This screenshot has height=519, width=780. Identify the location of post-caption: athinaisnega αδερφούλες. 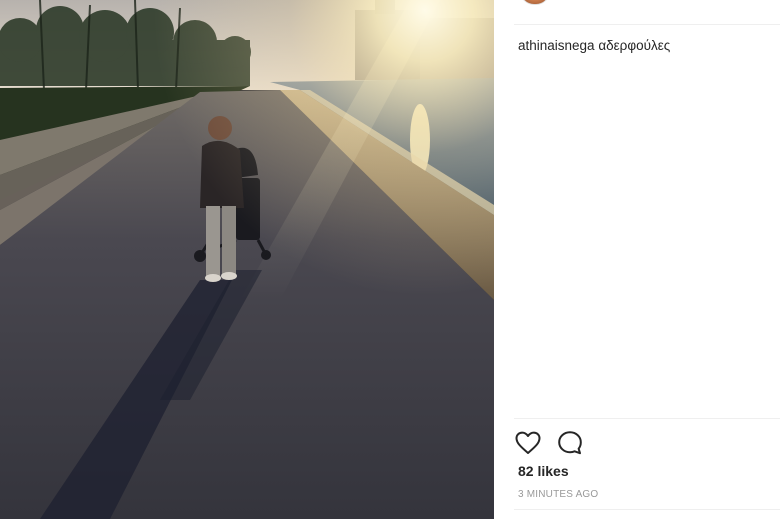
(594, 45).